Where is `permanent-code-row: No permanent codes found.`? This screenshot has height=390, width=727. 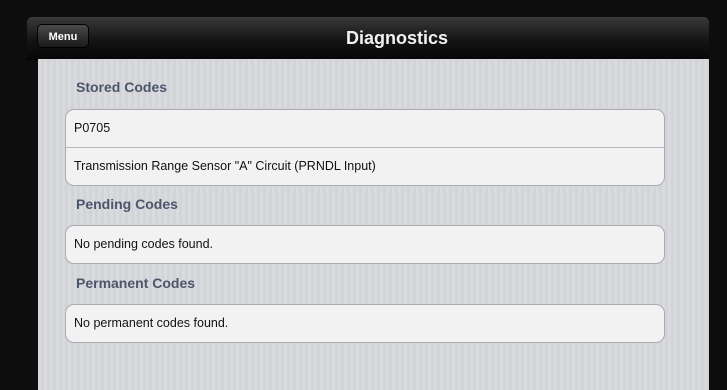 permanent-code-row: No permanent codes found. is located at coordinates (365, 323).